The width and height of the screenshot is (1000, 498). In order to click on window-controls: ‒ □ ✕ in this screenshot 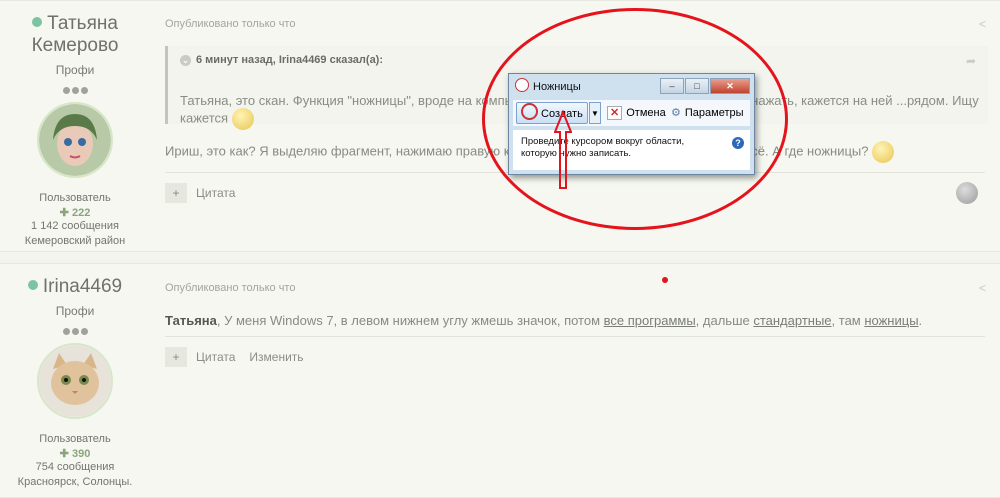, I will do `click(704, 85)`.